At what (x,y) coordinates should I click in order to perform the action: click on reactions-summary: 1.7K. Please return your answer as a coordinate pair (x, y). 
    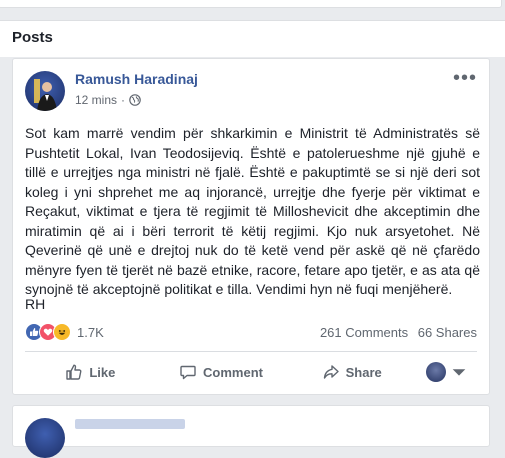
    Looking at the image, I should click on (64, 332).